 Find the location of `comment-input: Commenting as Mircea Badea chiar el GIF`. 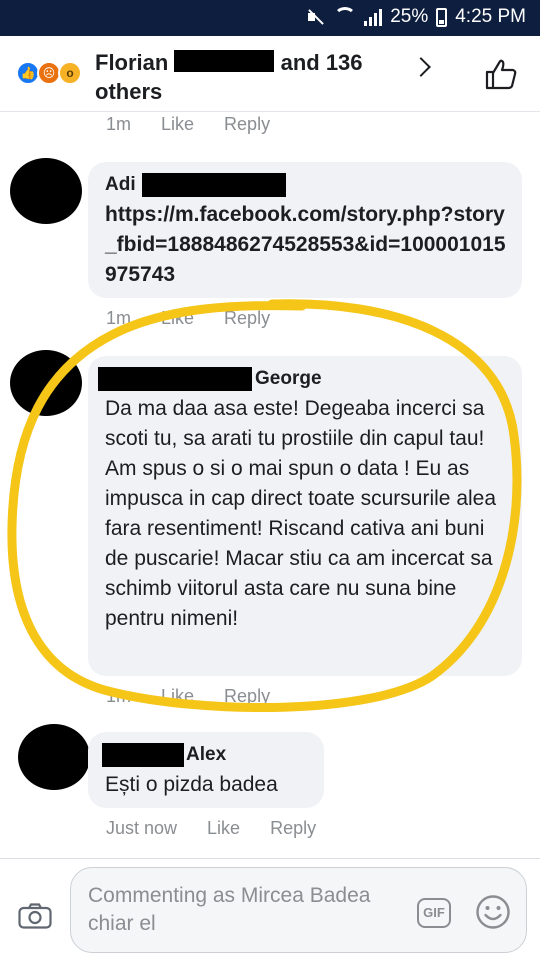

comment-input: Commenting as Mircea Badea chiar el GIF is located at coordinates (298, 910).